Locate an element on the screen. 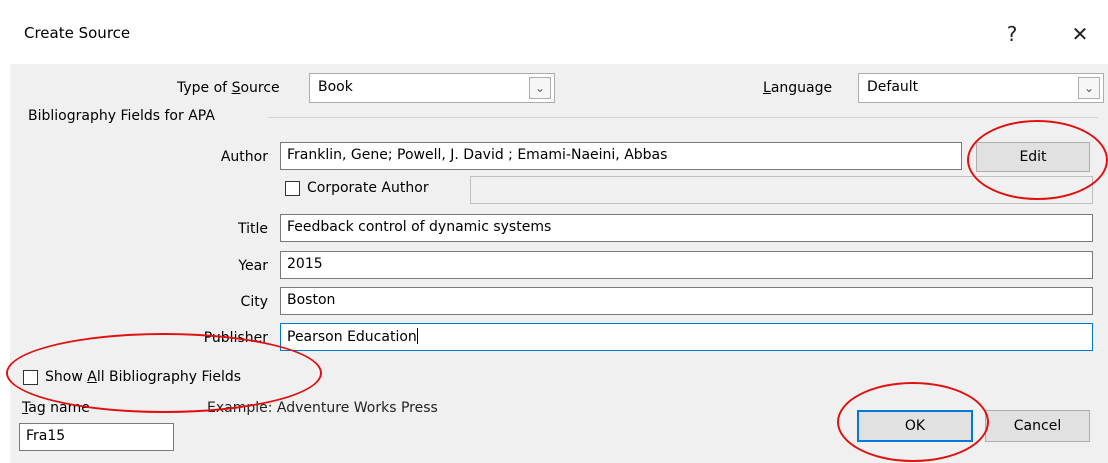 The height and width of the screenshot is (463, 1108). corporate-author-field is located at coordinates (781, 190).